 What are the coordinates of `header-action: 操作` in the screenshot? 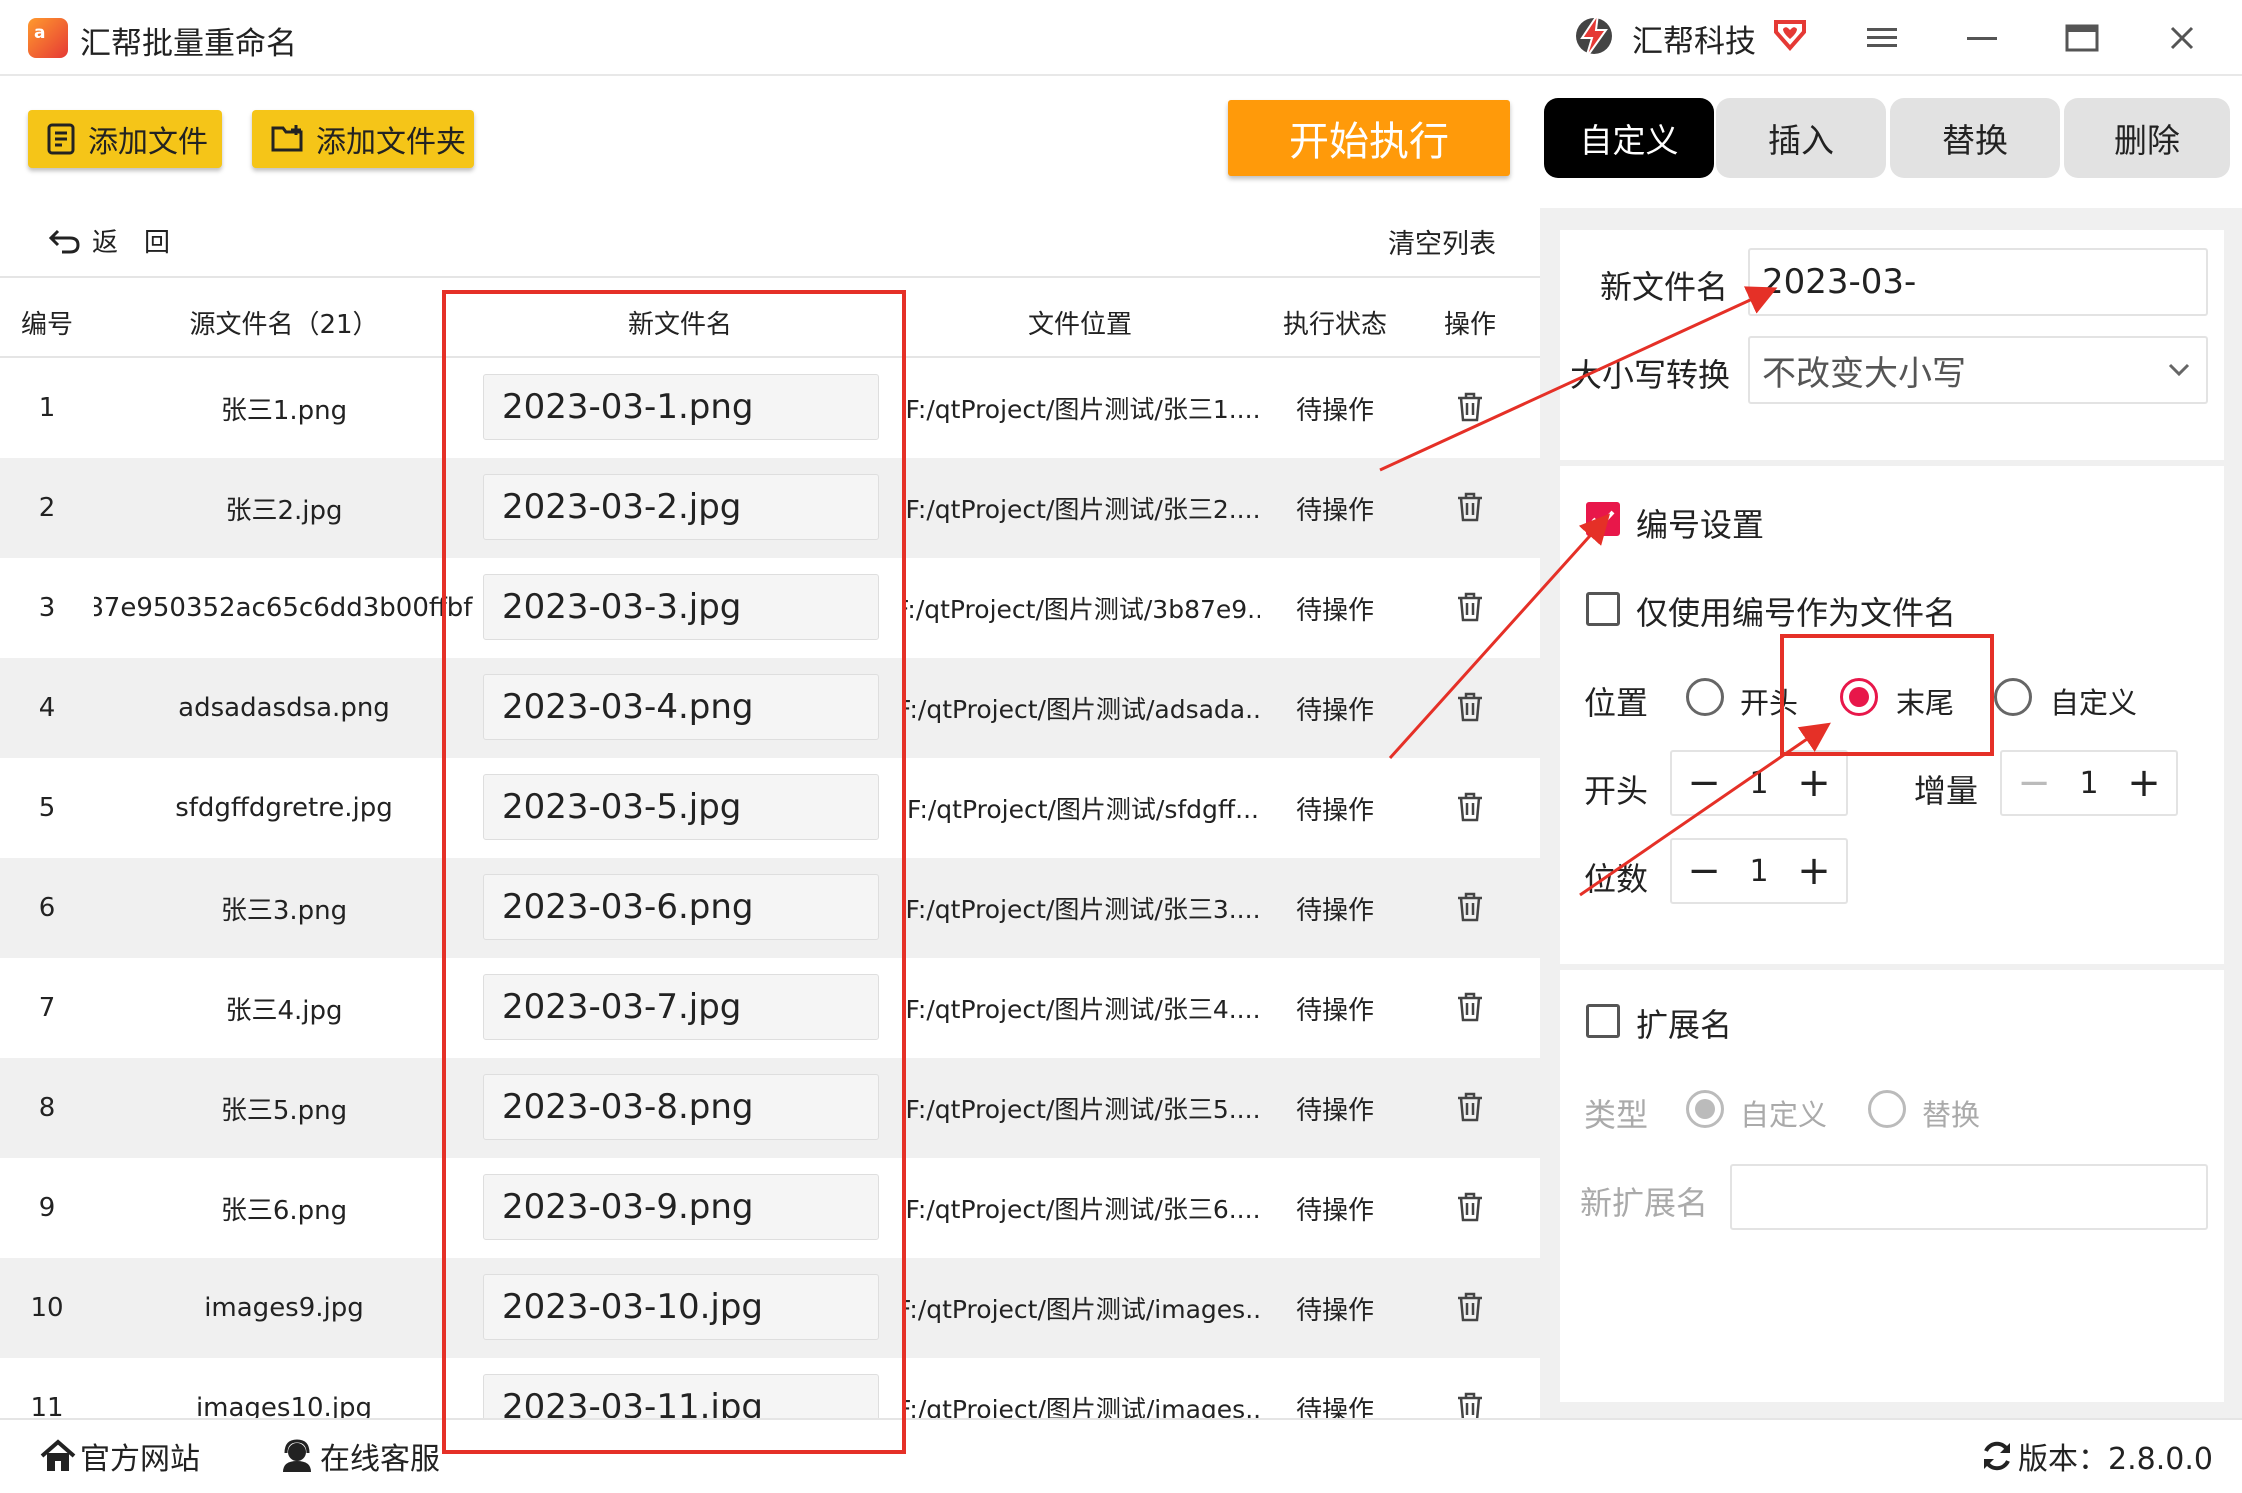 It's located at (1469, 325).